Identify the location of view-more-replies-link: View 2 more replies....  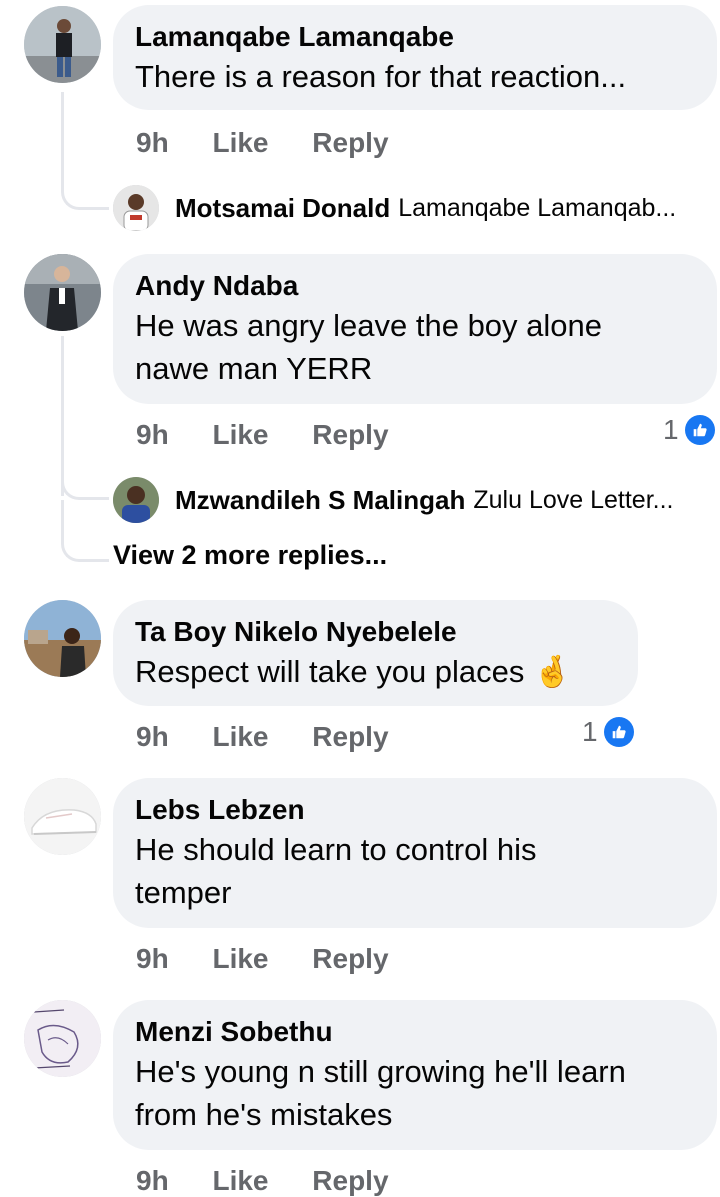
(250, 555).